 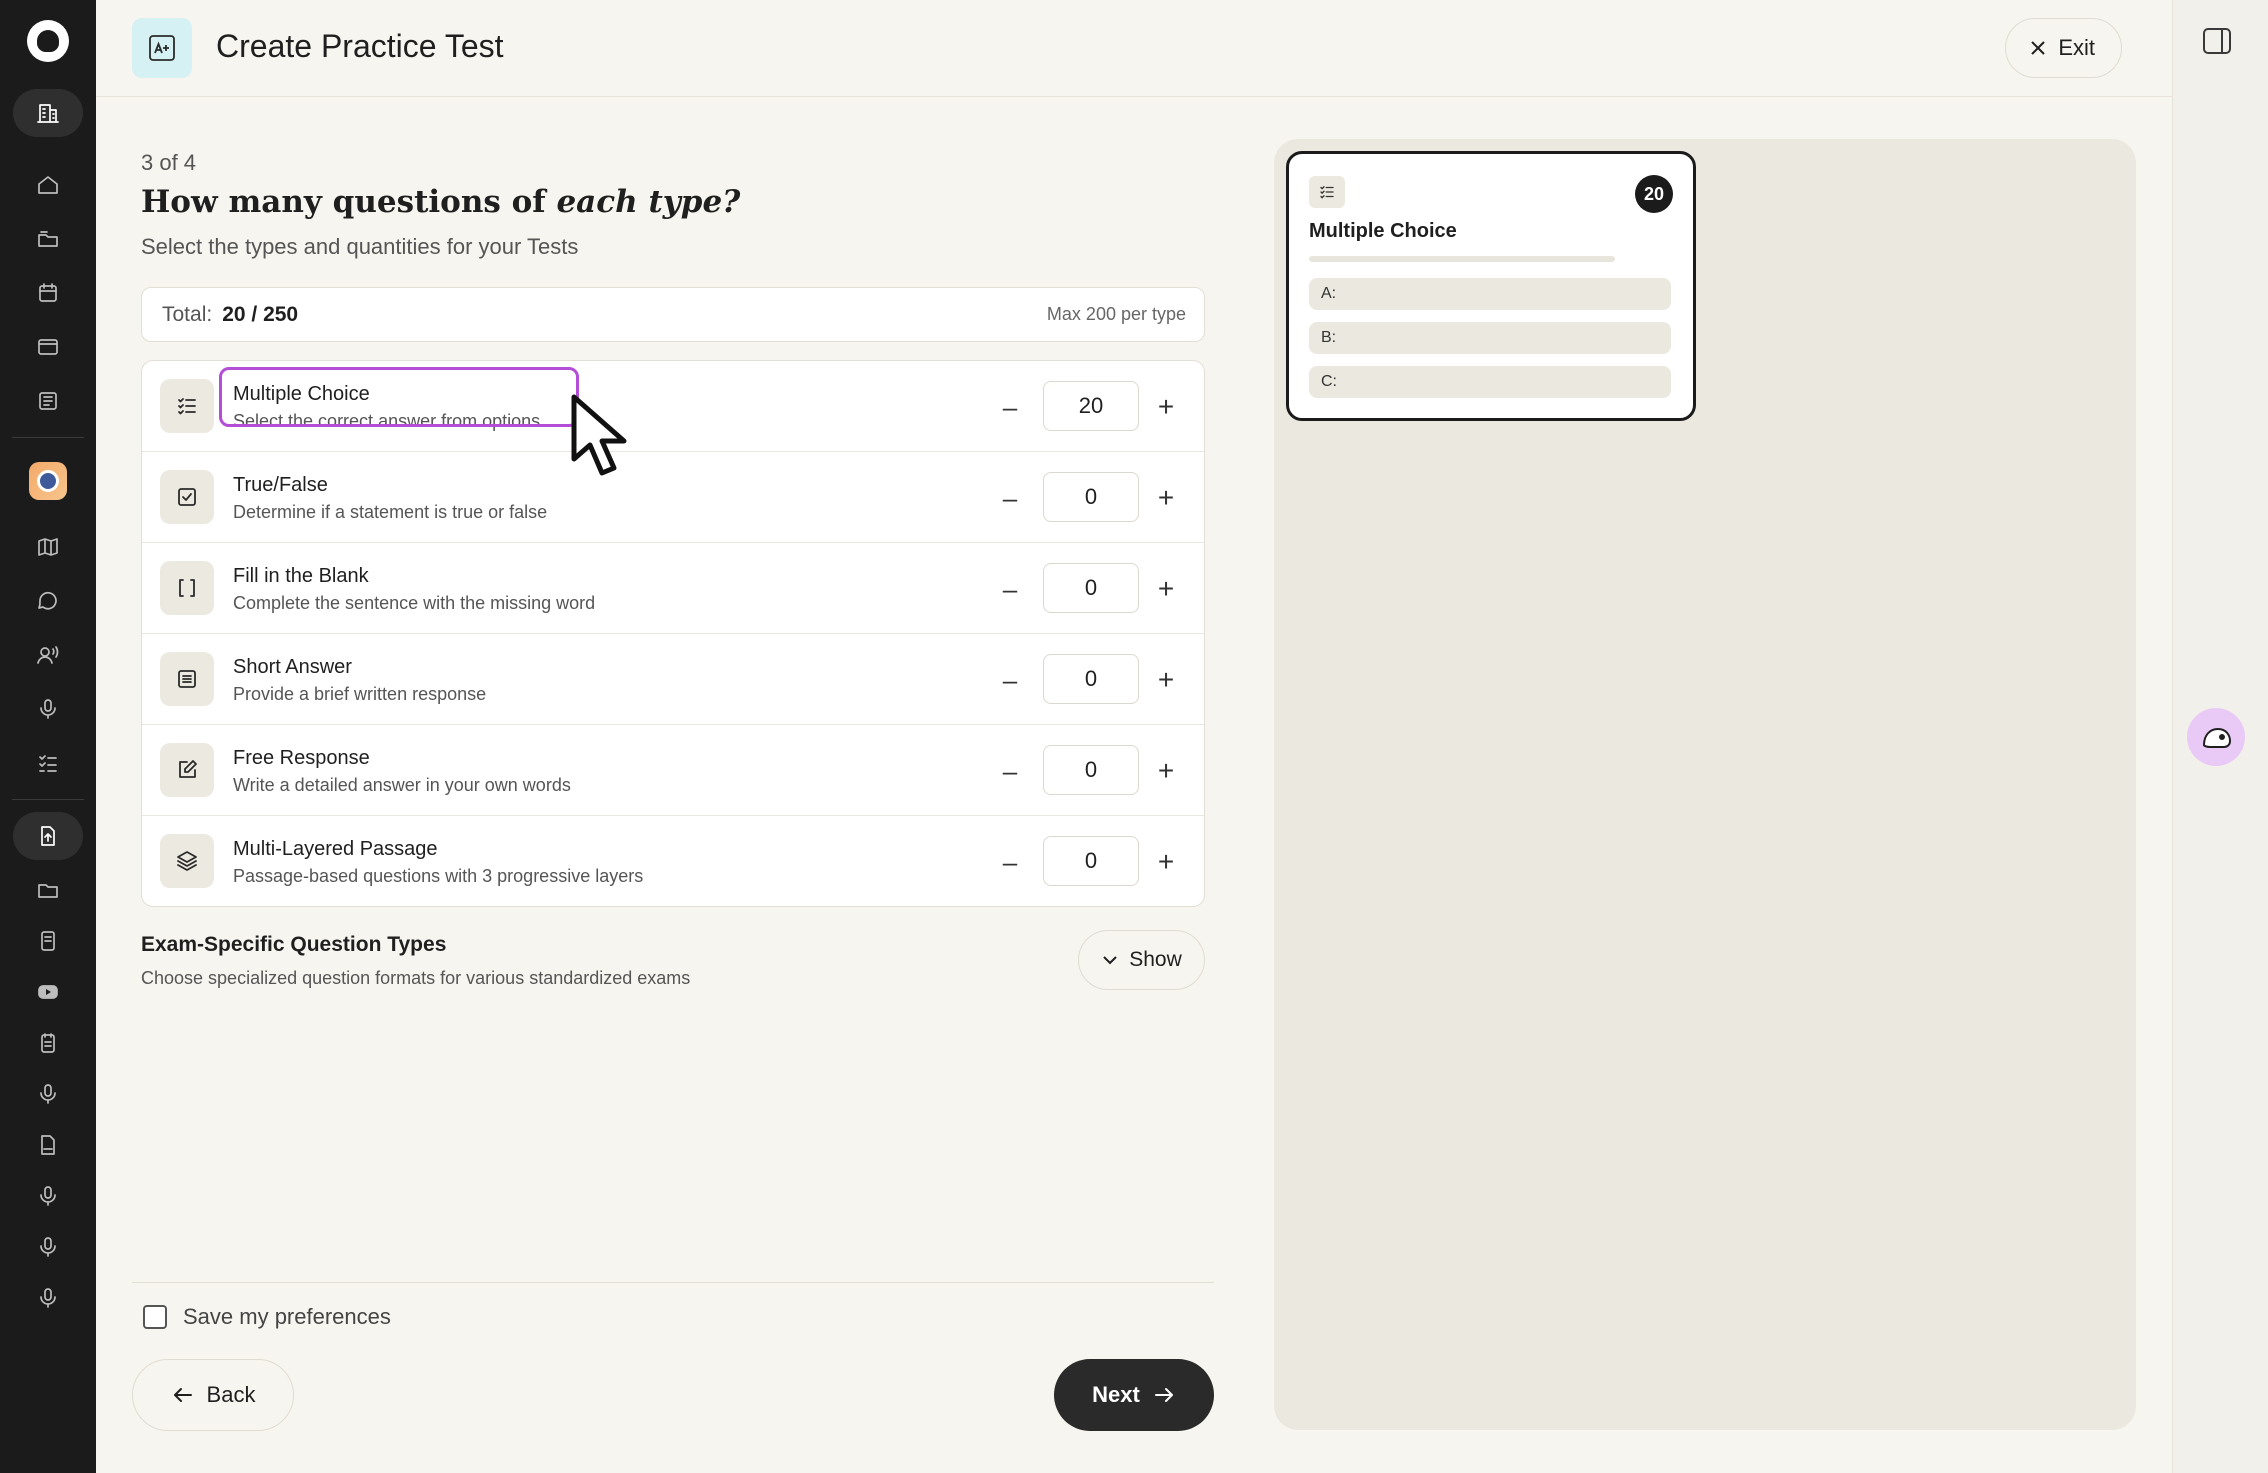 I want to click on question-prefix: How many questions of, so click(x=349, y=202).